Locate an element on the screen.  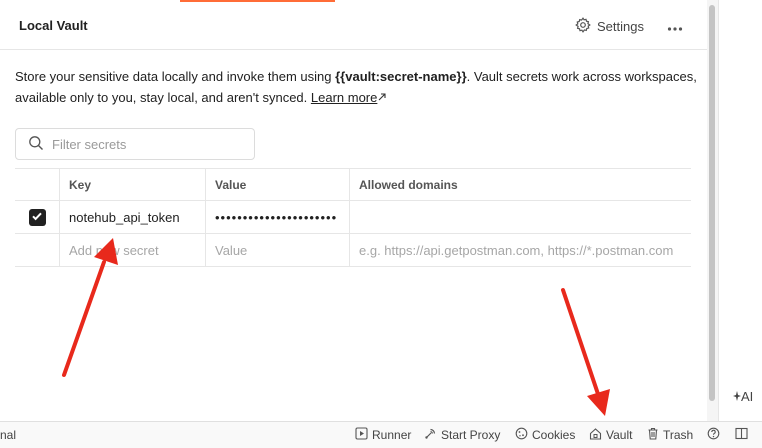
settings-label: Settings is located at coordinates (620, 26).